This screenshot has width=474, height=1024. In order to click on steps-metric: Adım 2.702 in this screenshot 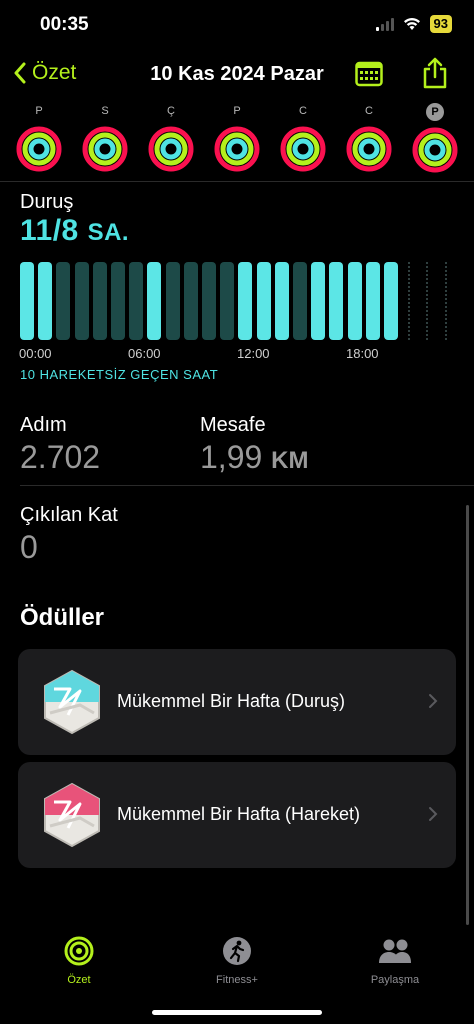, I will do `click(60, 445)`.